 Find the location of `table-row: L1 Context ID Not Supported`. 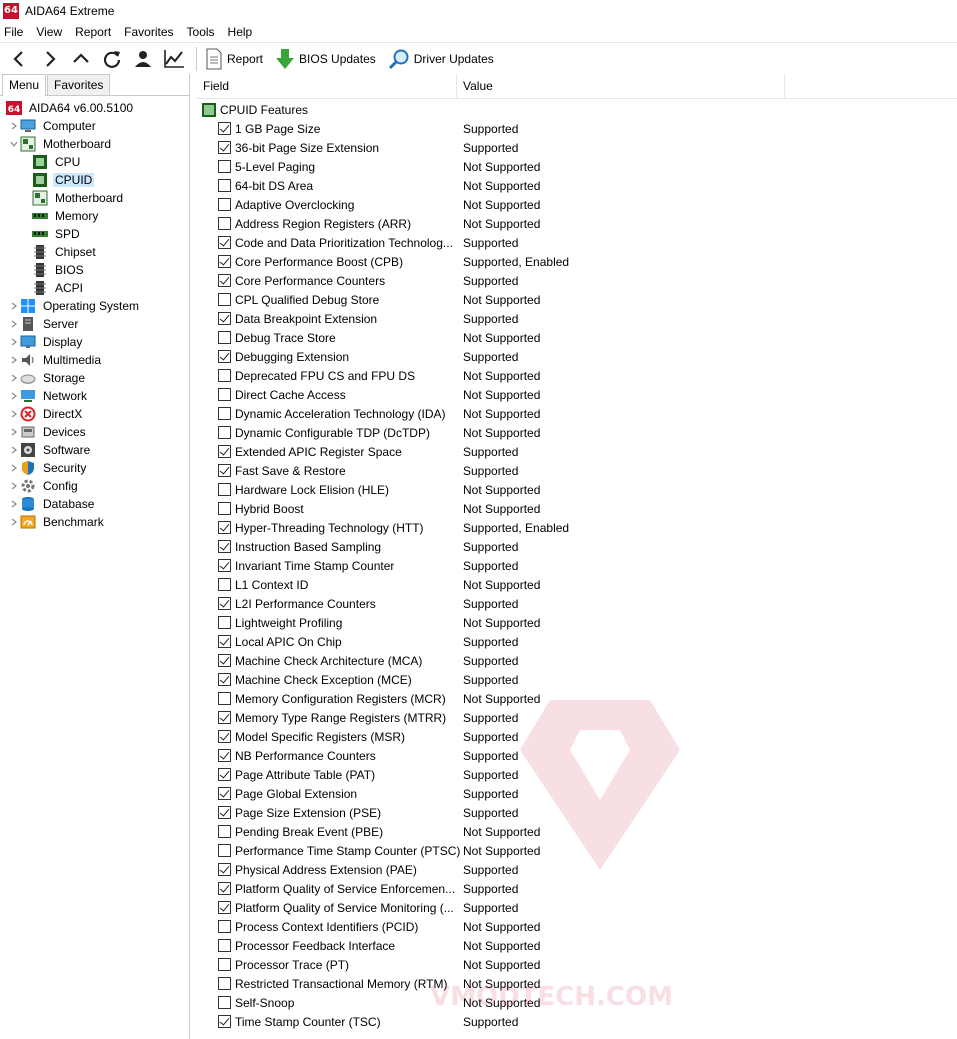

table-row: L1 Context ID Not Supported is located at coordinates (576, 584).